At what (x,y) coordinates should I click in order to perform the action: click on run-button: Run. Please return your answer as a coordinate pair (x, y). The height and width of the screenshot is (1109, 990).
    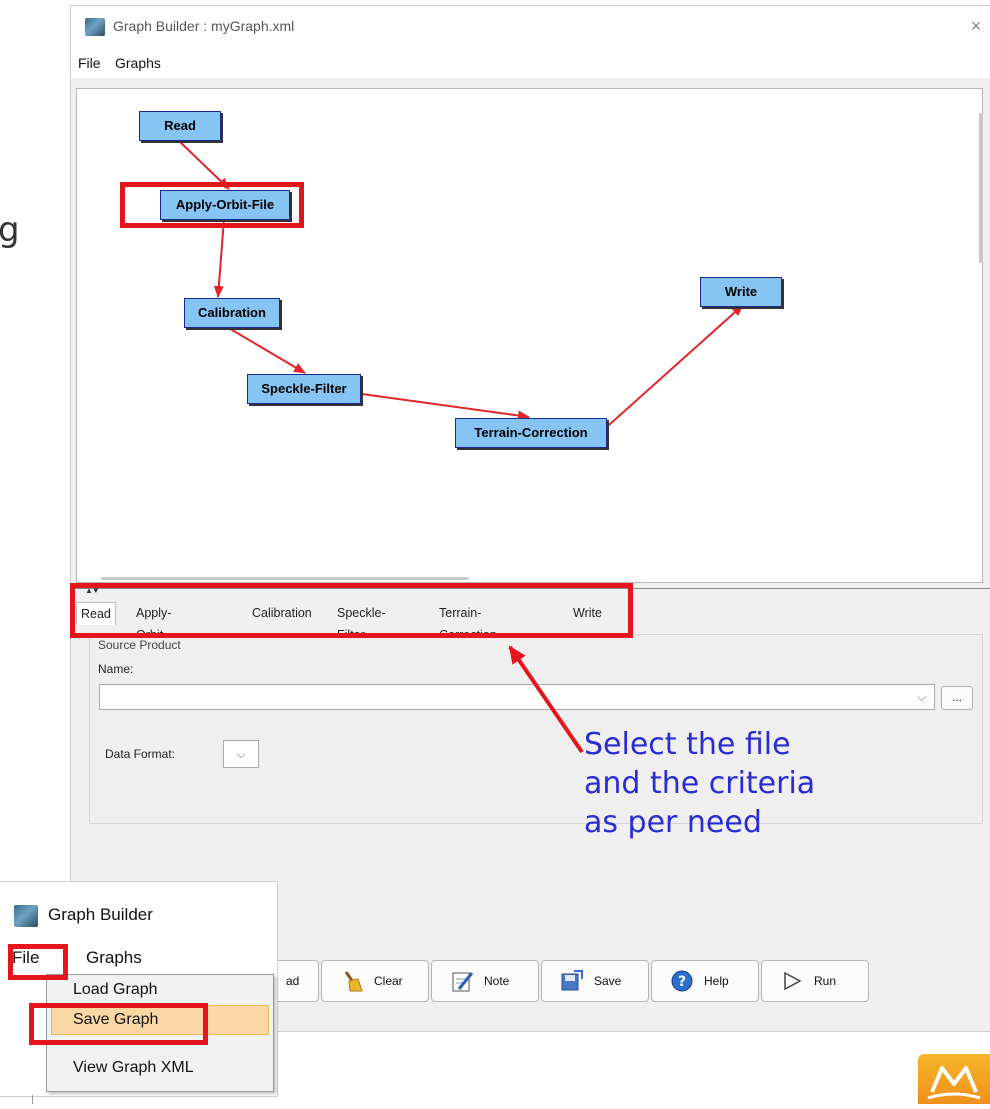
    Looking at the image, I should click on (815, 981).